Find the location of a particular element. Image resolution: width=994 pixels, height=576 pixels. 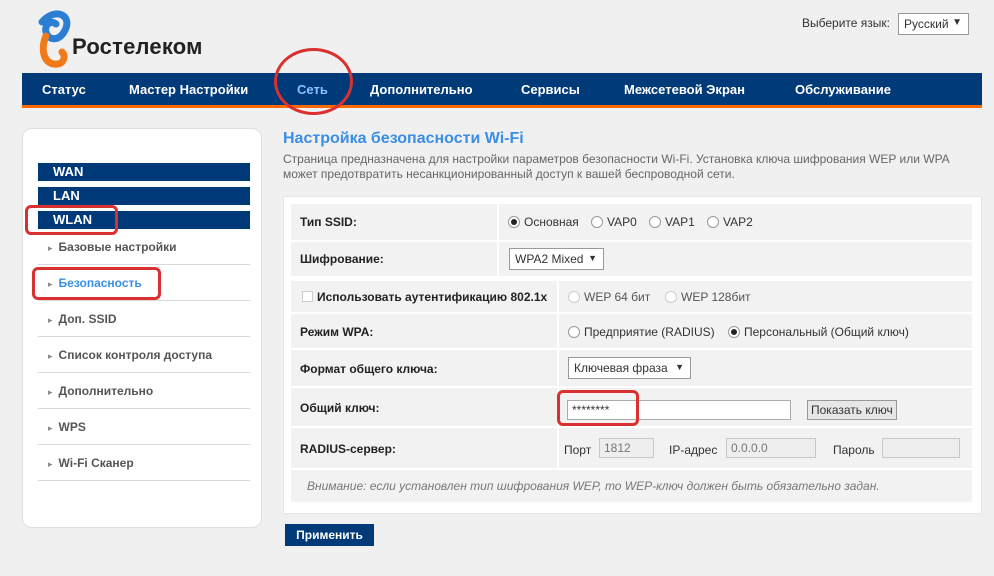

sidebar-group-lan: LAN is located at coordinates (144, 196).